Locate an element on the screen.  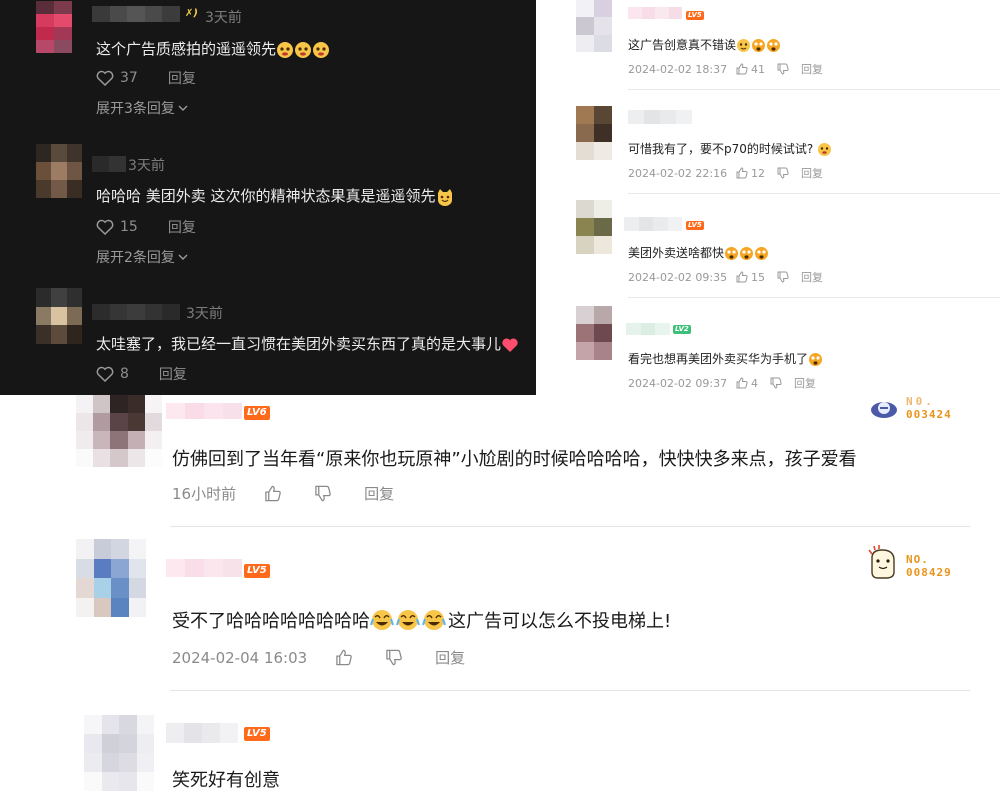
like-count: 41 is located at coordinates (758, 69).